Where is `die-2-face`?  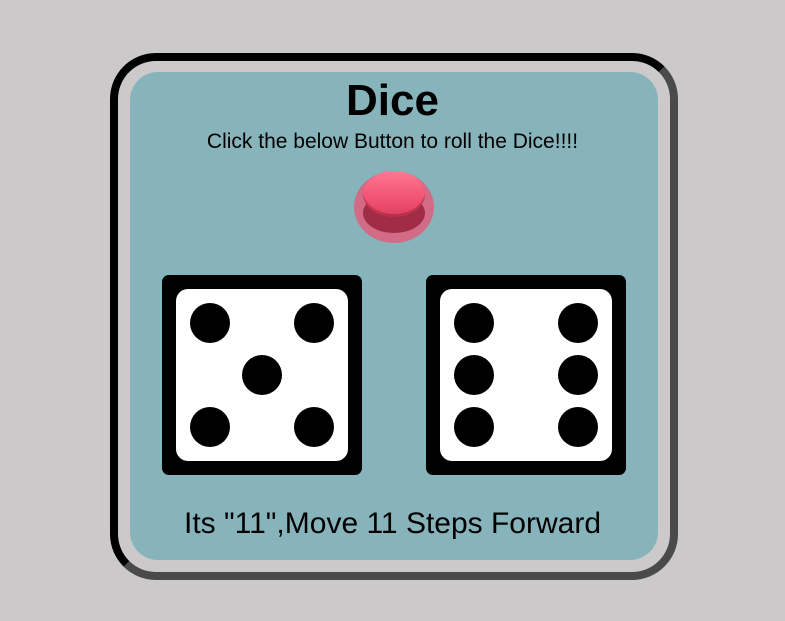
die-2-face is located at coordinates (526, 375).